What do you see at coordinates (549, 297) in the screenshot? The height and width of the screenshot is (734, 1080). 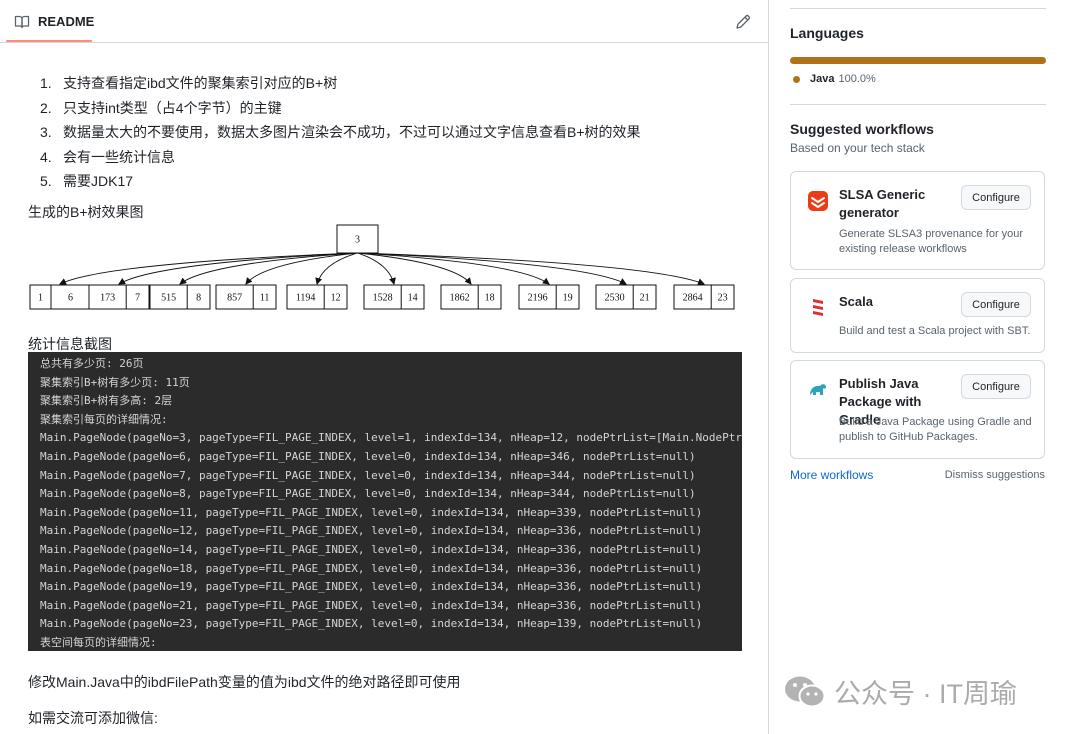 I see `tree-leaf-node: 2196 19` at bounding box center [549, 297].